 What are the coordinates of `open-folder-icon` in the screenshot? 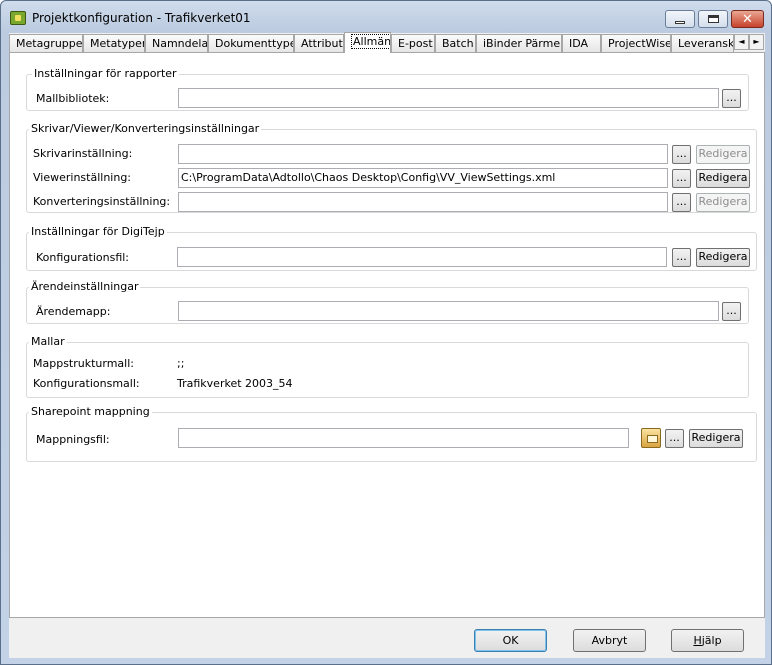 It's located at (651, 438).